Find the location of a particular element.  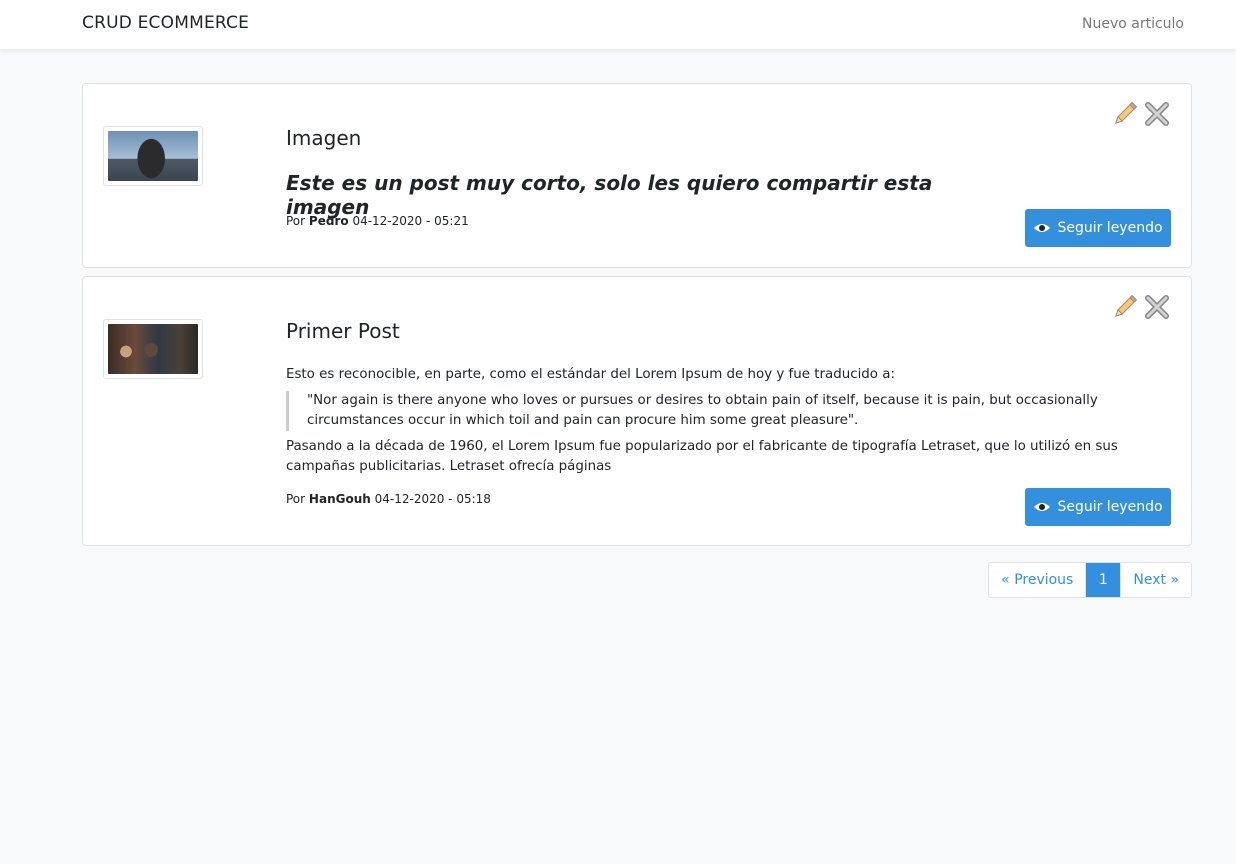

post-meta: Por HanGouh 04-12-2020 - 05:18 is located at coordinates (388, 499).